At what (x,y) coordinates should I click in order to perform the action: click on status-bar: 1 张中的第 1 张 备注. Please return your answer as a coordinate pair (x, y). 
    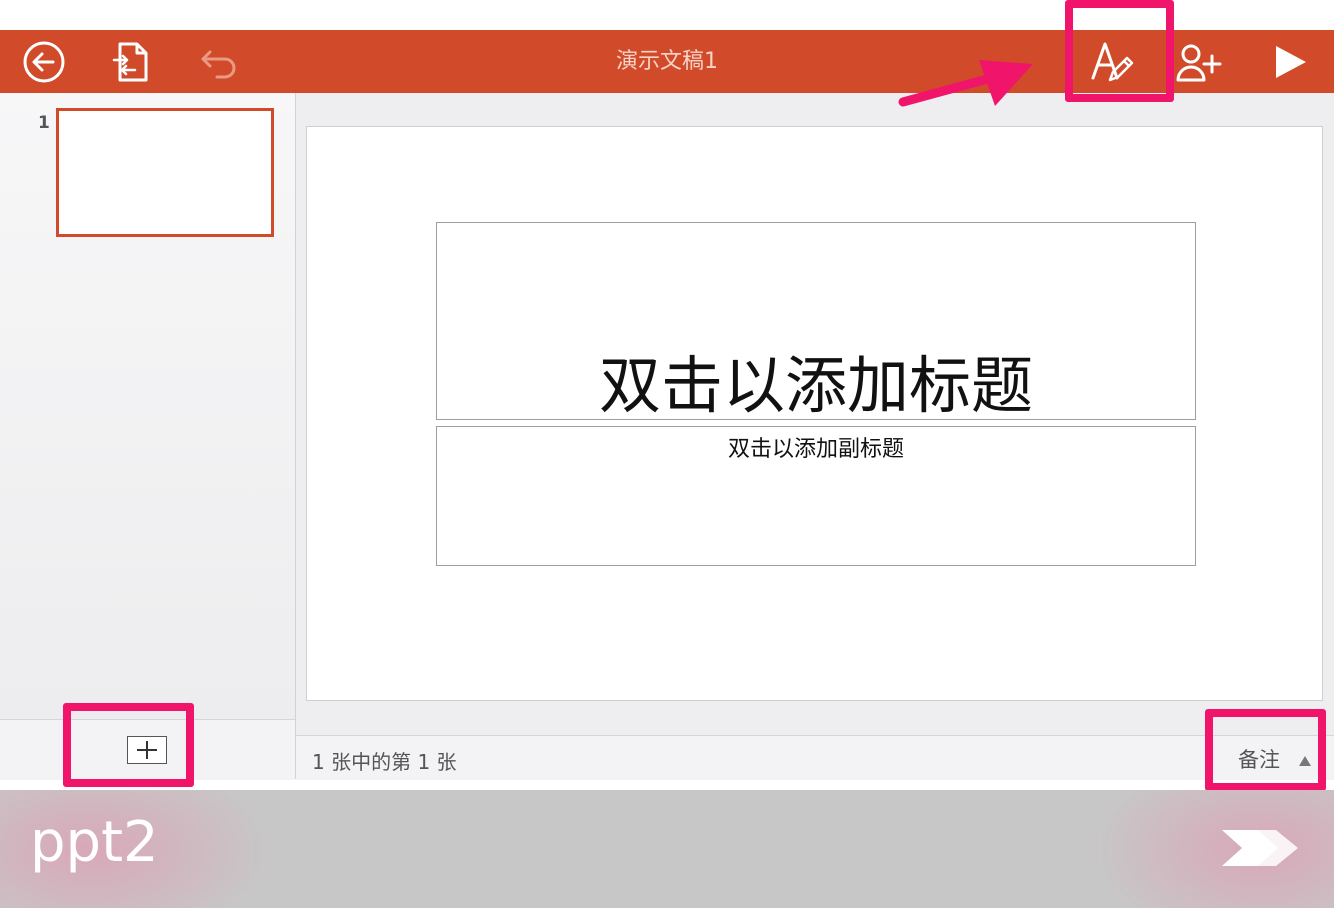
    Looking at the image, I should click on (815, 757).